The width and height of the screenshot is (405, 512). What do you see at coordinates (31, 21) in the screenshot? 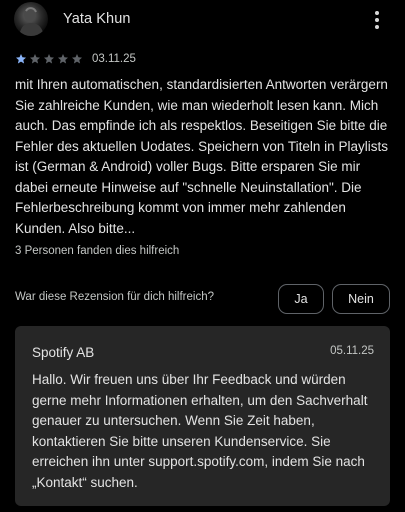
I see `user-photo-avatar-icon` at bounding box center [31, 21].